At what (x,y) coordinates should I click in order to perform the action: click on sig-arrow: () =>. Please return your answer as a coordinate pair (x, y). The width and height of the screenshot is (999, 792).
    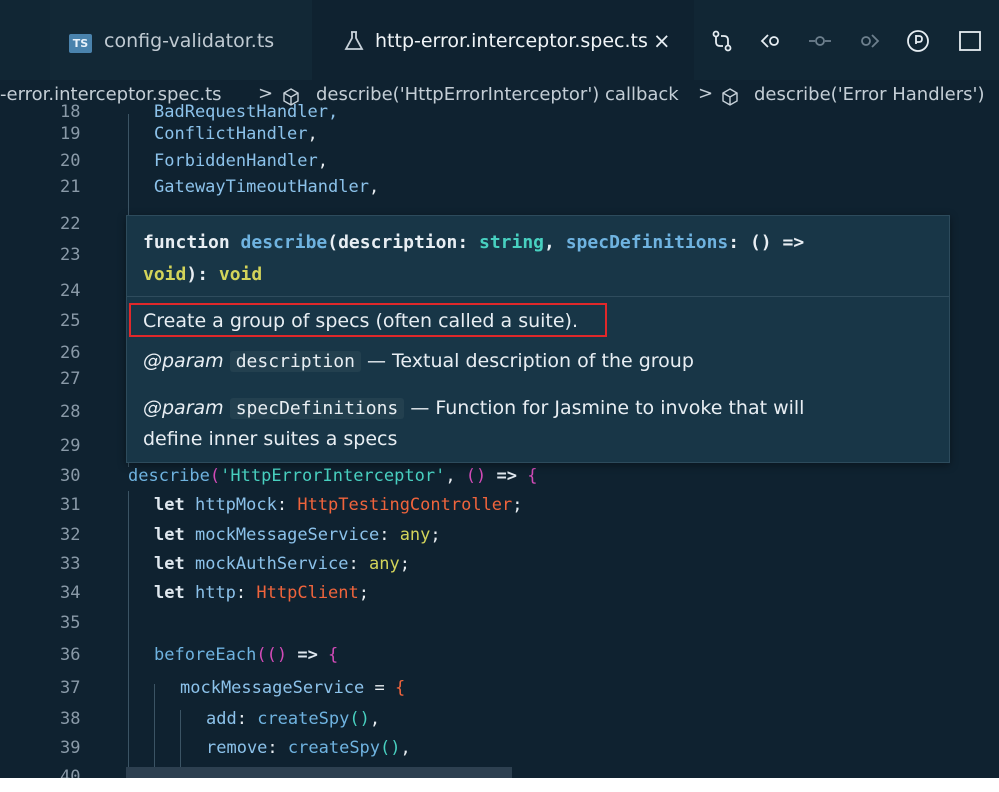
    Looking at the image, I should click on (777, 242).